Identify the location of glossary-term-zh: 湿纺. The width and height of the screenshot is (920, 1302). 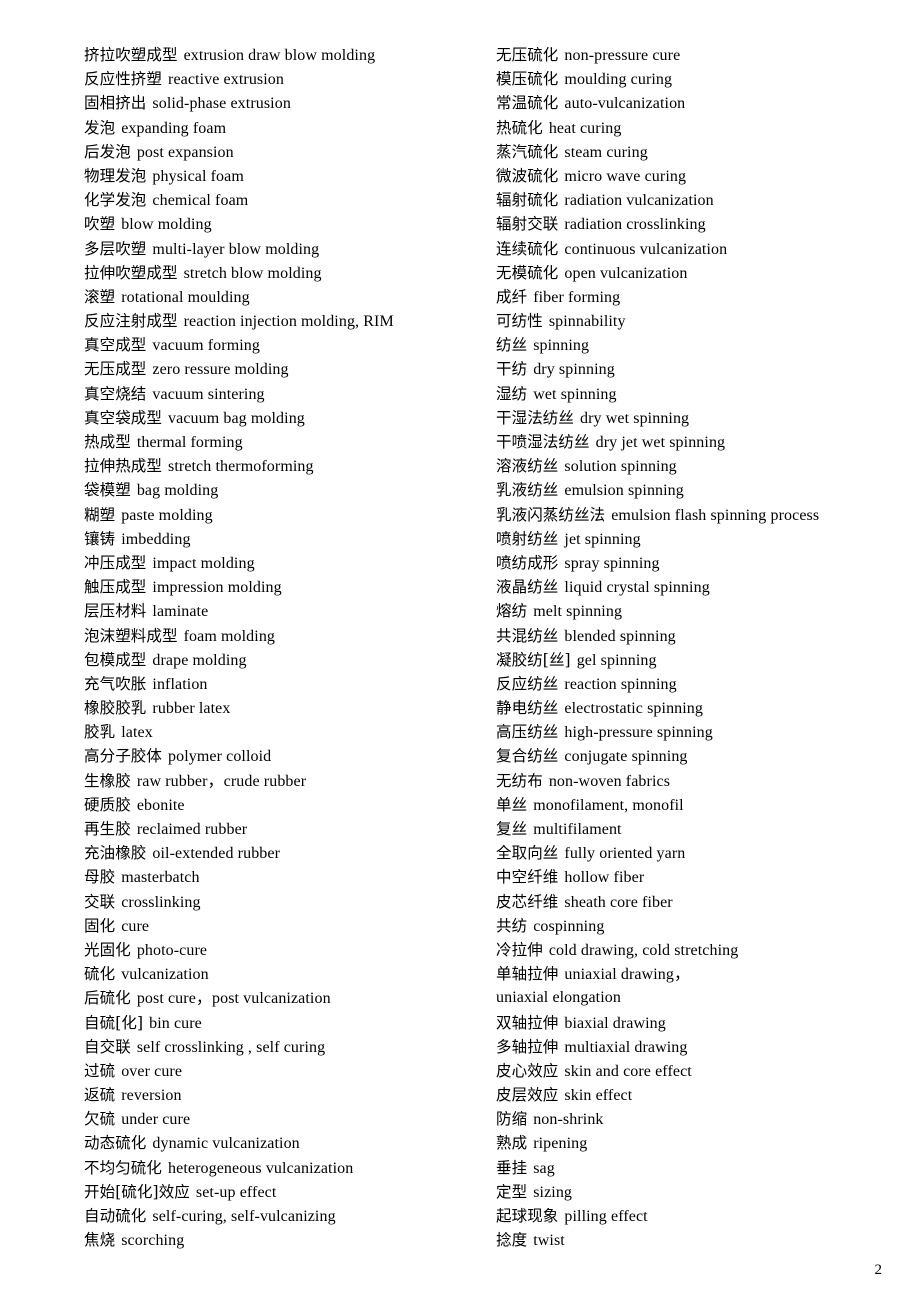
(512, 393).